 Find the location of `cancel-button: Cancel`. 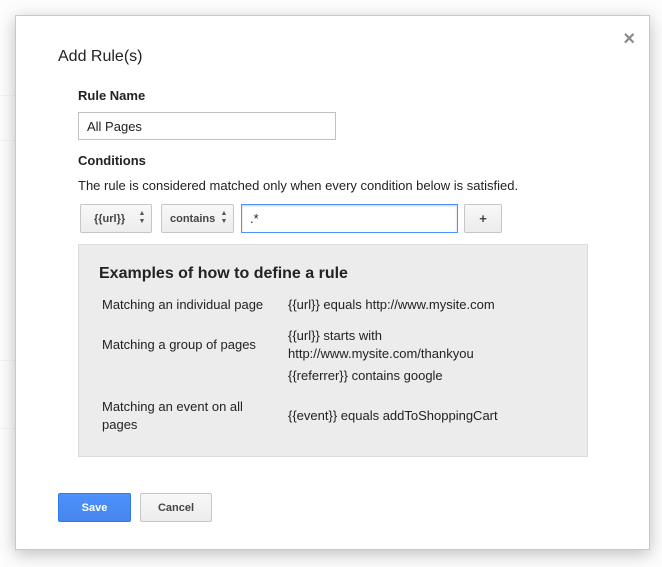

cancel-button: Cancel is located at coordinates (176, 507).